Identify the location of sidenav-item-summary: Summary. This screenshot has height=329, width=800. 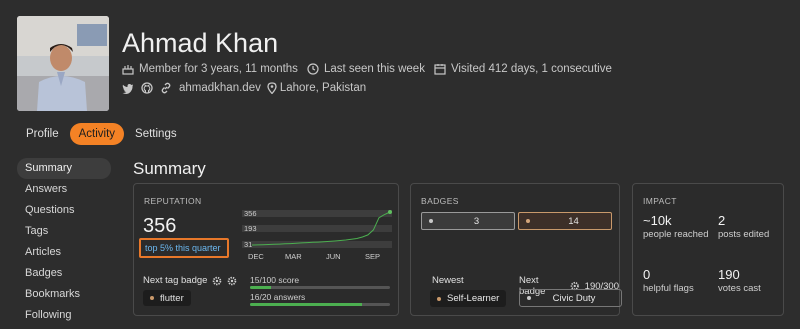
(64, 168).